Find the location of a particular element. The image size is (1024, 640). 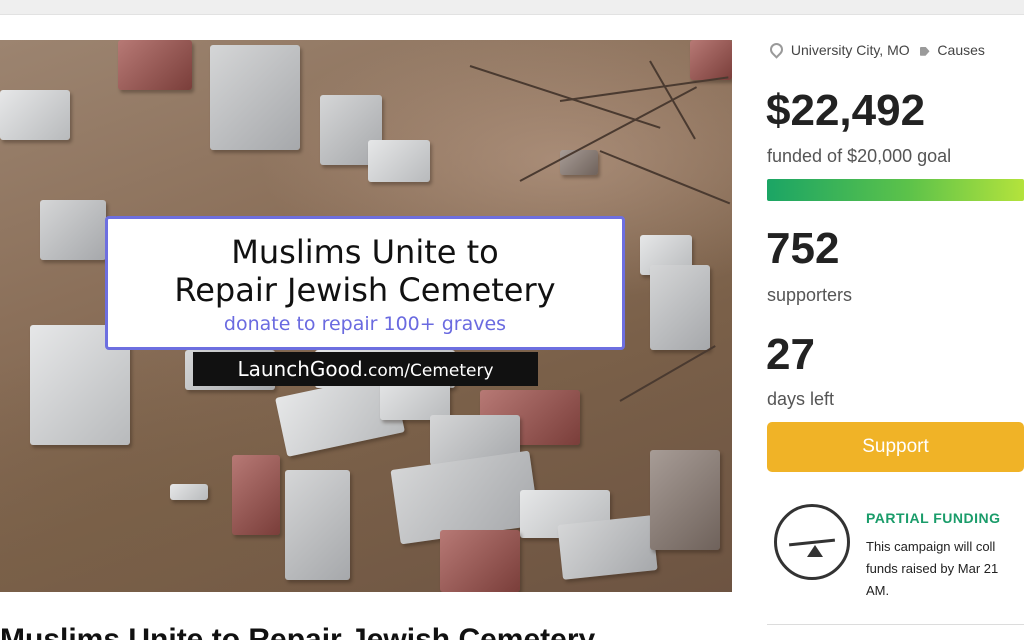

support-button: Support is located at coordinates (895, 447).